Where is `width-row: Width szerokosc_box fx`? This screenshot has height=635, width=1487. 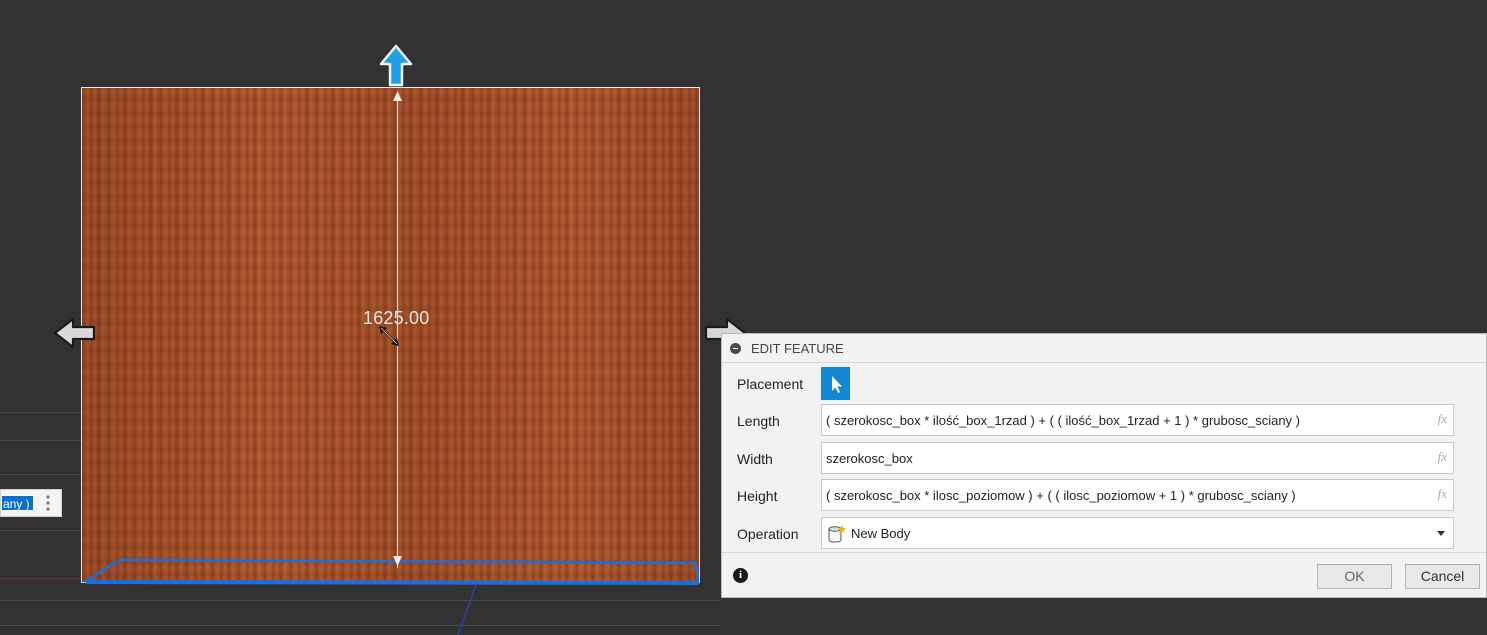 width-row: Width szerokosc_box fx is located at coordinates (1104, 459).